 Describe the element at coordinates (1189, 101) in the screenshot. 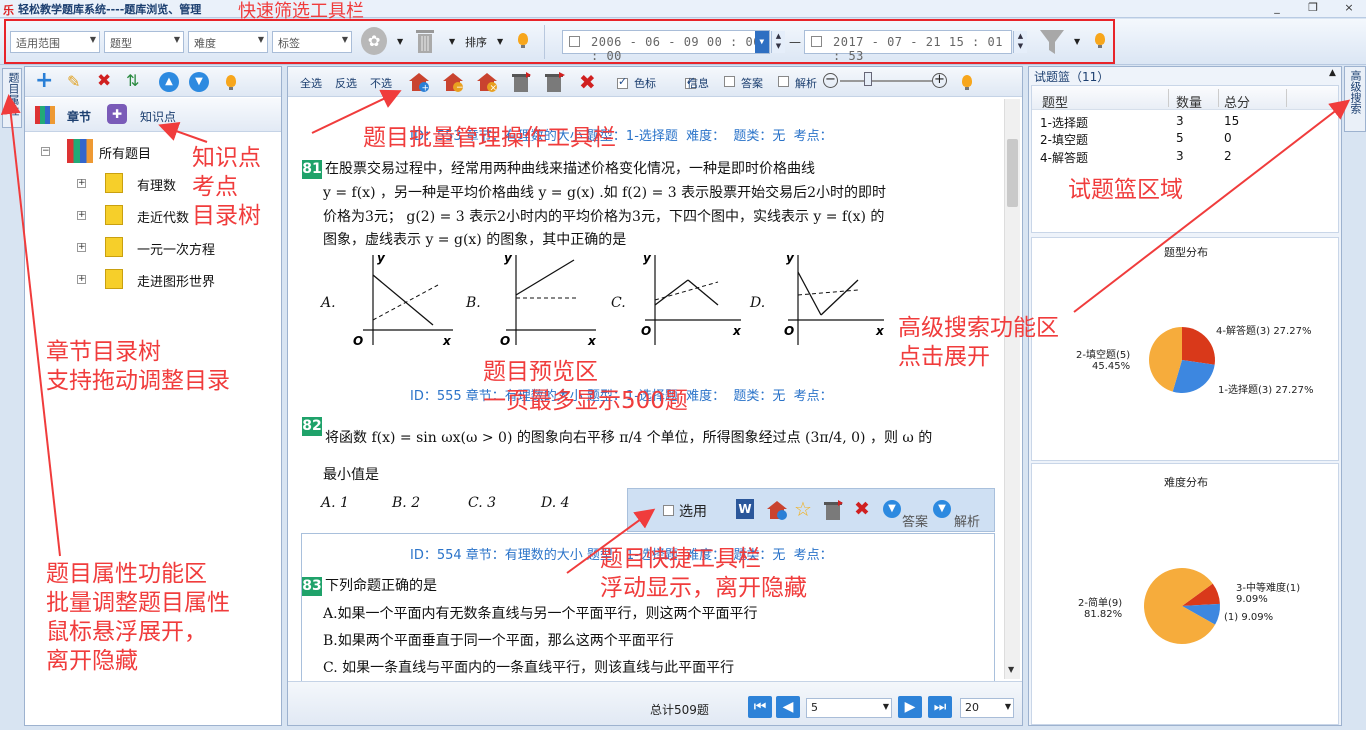

I see `col-count: 数量` at that location.